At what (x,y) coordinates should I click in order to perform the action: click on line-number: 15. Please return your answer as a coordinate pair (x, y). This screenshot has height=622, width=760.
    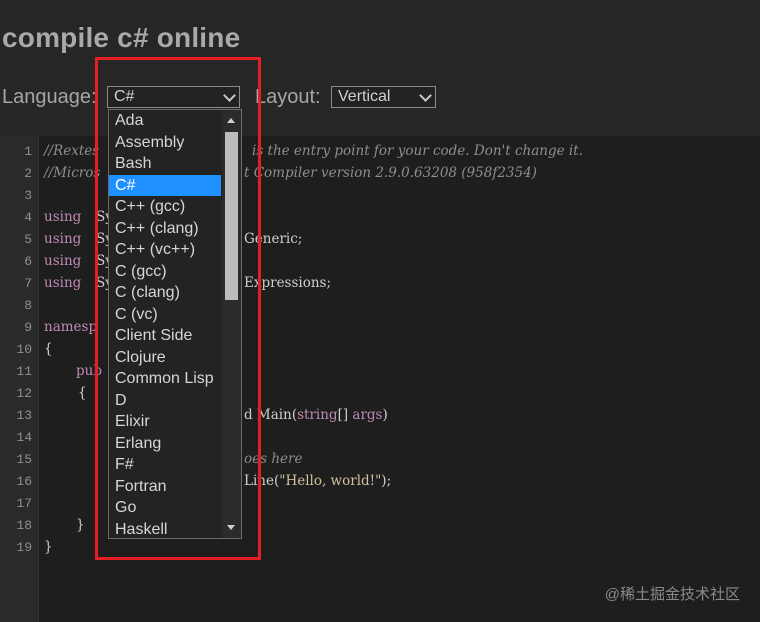
    Looking at the image, I should click on (24, 459).